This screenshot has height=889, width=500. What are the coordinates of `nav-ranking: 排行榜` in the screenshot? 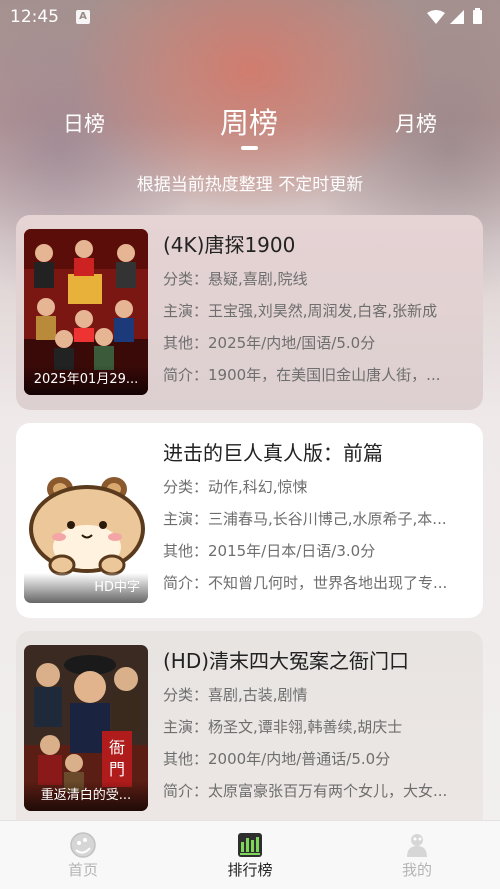 It's located at (250, 855).